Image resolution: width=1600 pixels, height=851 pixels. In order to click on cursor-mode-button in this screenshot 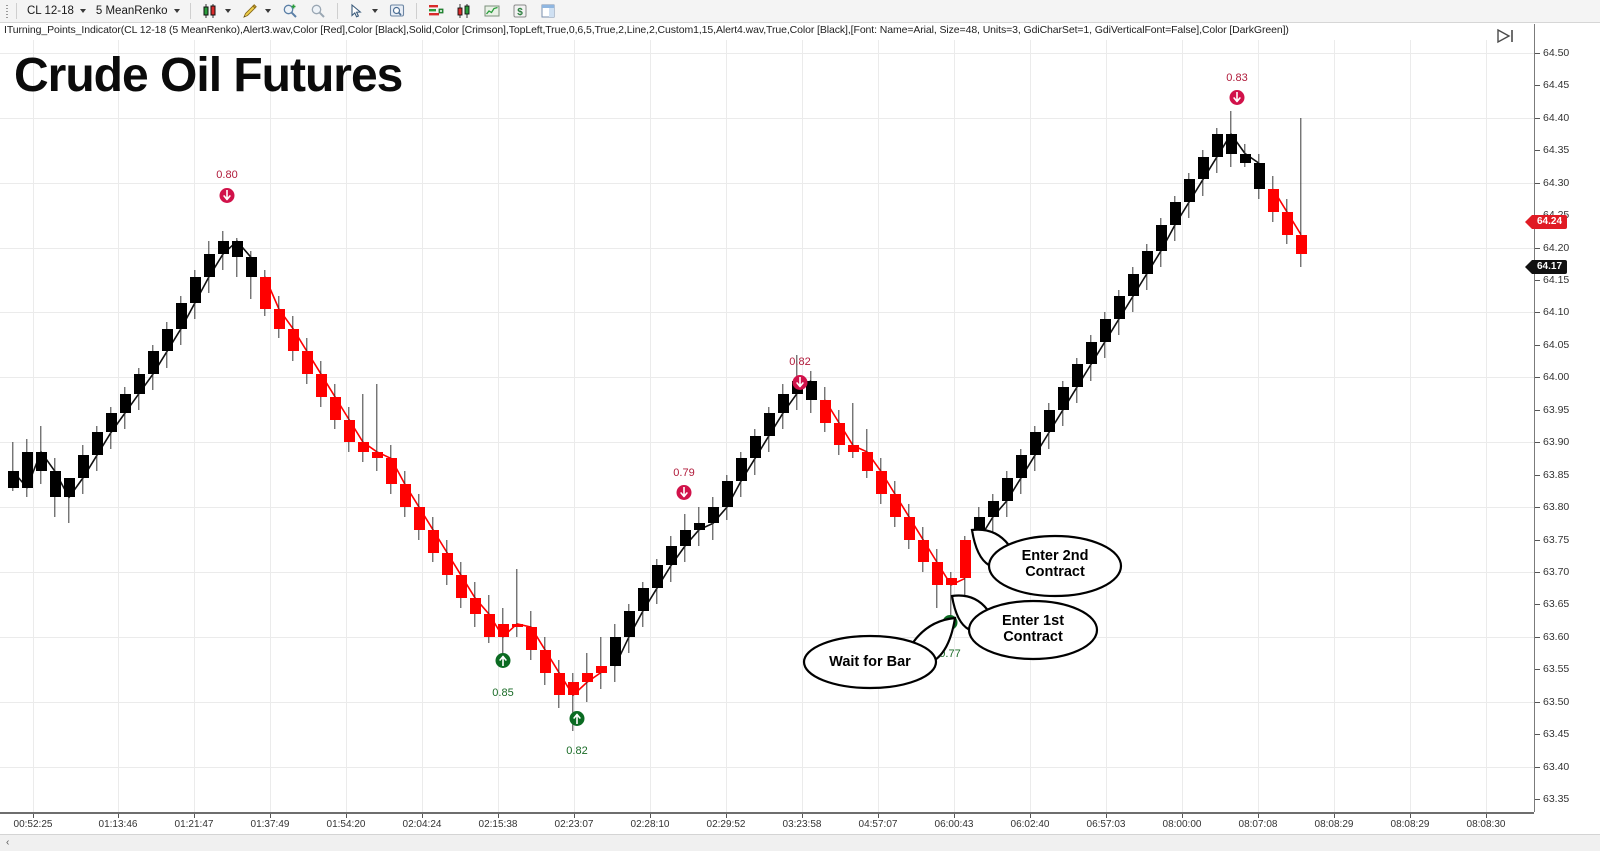, I will do `click(363, 11)`.